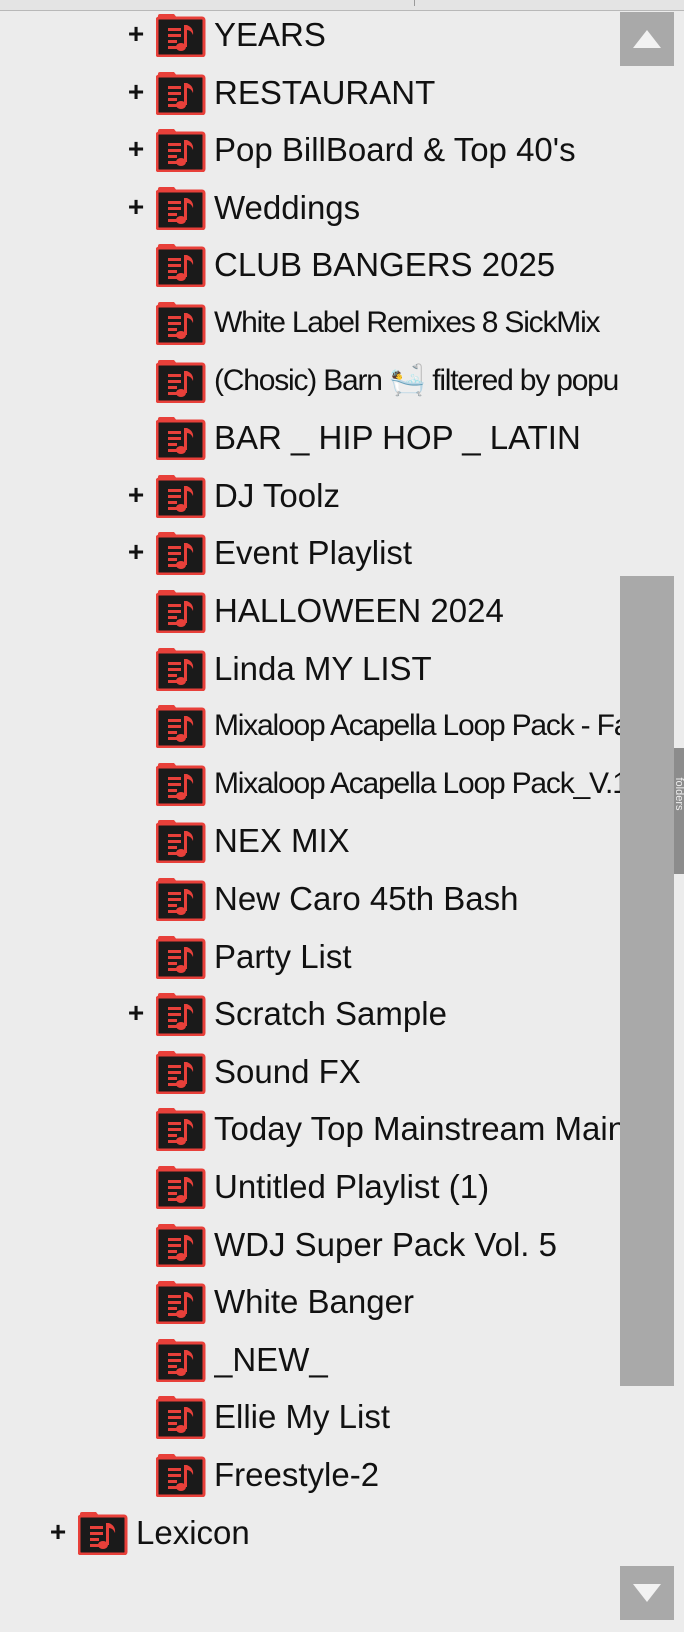 The height and width of the screenshot is (1632, 684). What do you see at coordinates (417, 783) in the screenshot?
I see `tree-item-label: Mixaloop Acapella Loop Pack_V.1 (6` at bounding box center [417, 783].